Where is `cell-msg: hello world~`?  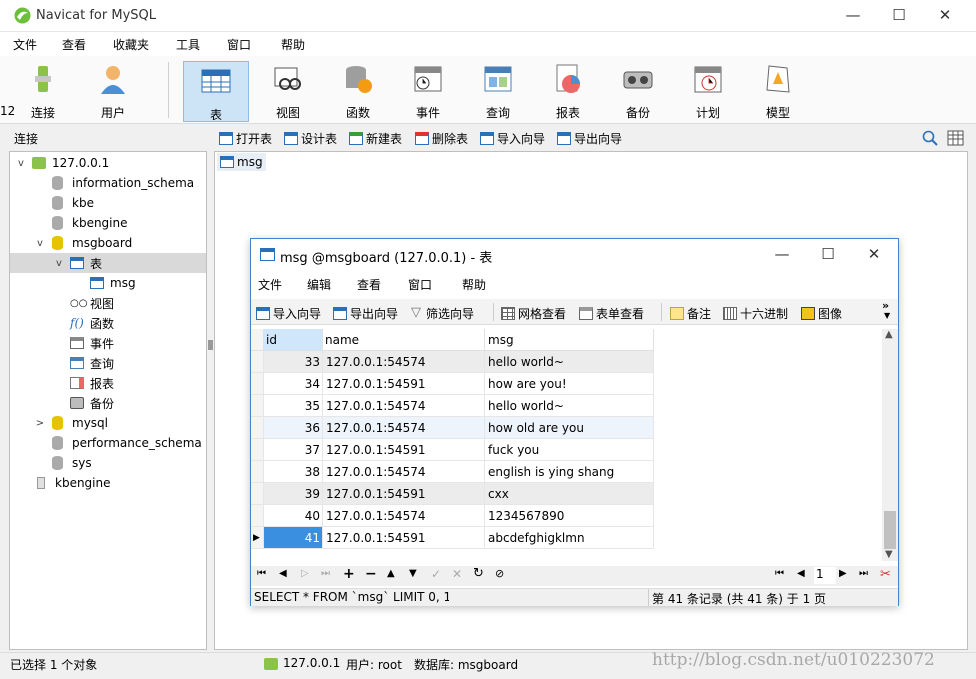 cell-msg: hello world~ is located at coordinates (569, 362).